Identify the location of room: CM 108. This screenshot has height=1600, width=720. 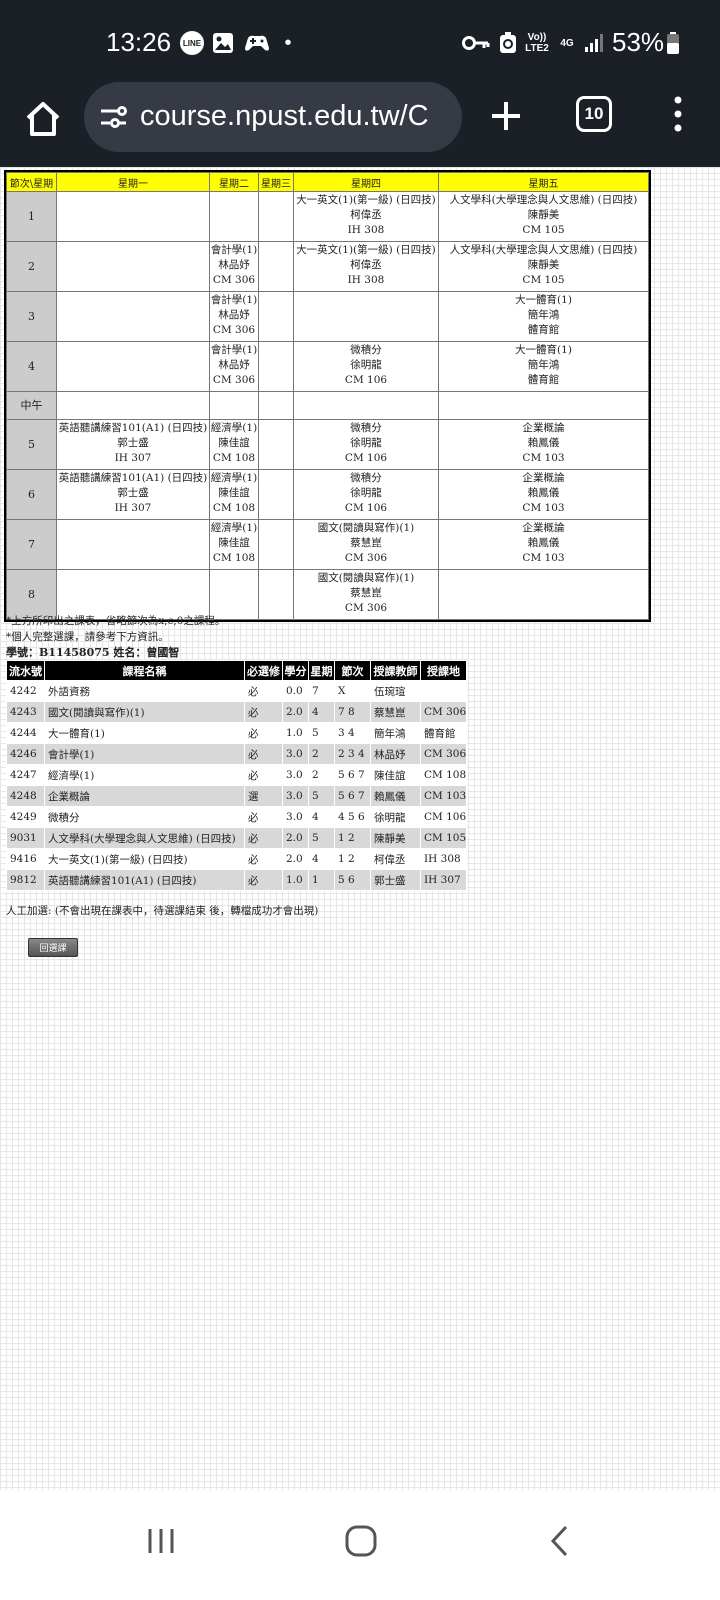
(234, 458).